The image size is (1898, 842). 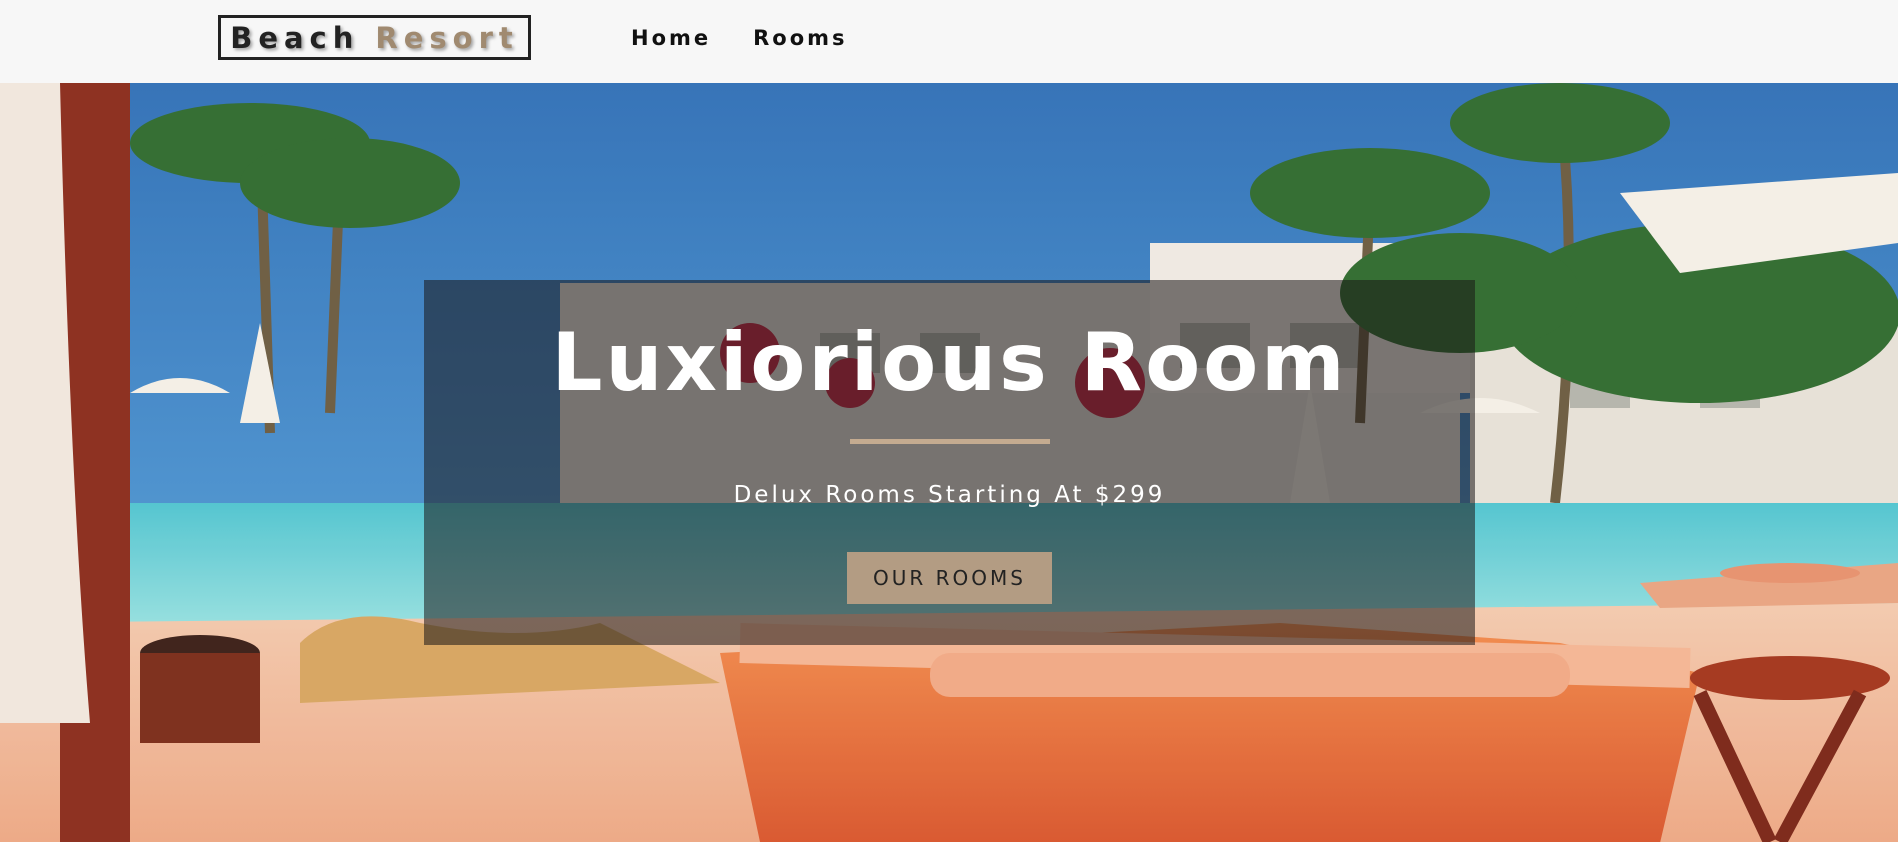 I want to click on hero-subtitle: Delux Rooms Starting At $299, so click(x=949, y=495).